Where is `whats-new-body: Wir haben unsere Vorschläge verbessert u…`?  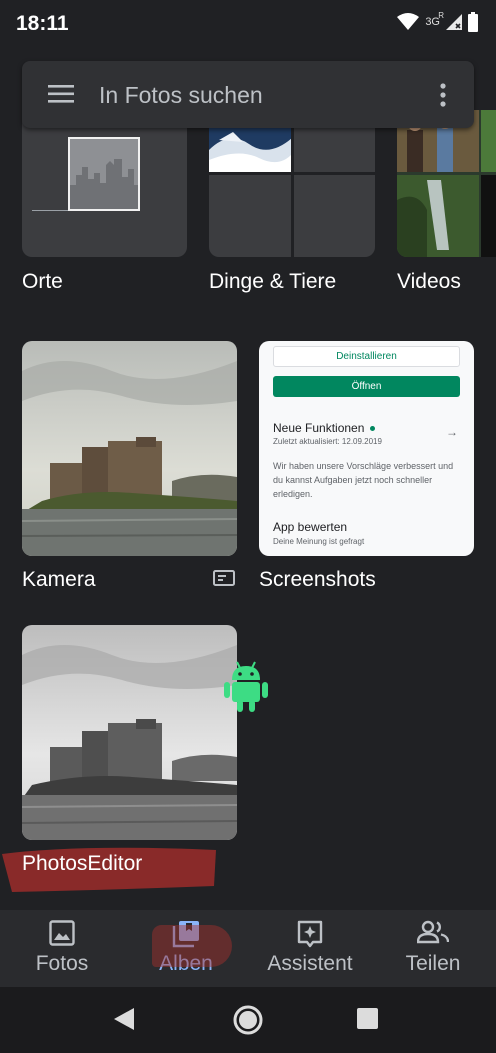 whats-new-body: Wir haben unsere Vorschläge verbessert u… is located at coordinates (363, 480).